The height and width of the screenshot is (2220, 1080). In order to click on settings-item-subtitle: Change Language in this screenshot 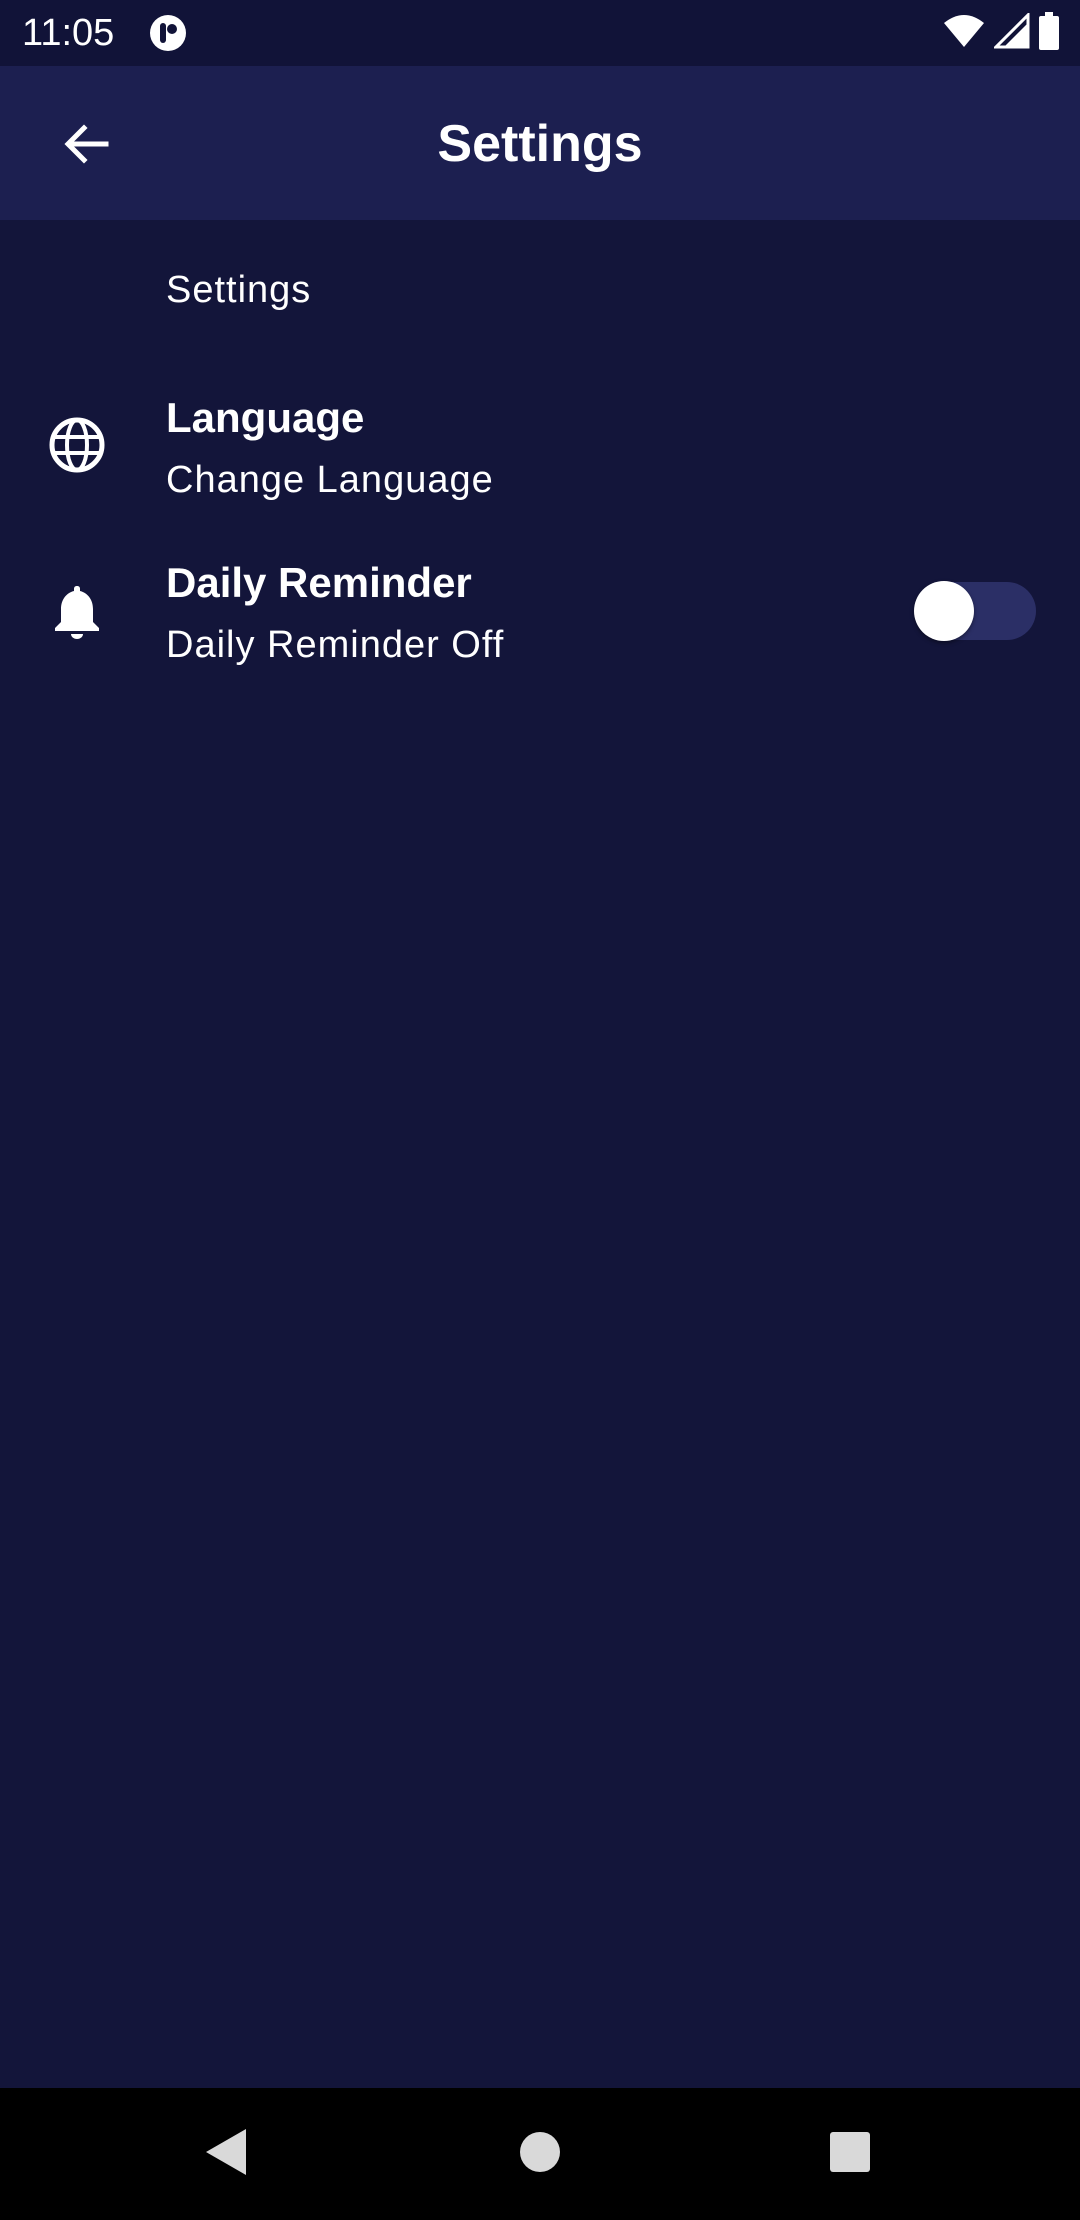, I will do `click(330, 480)`.